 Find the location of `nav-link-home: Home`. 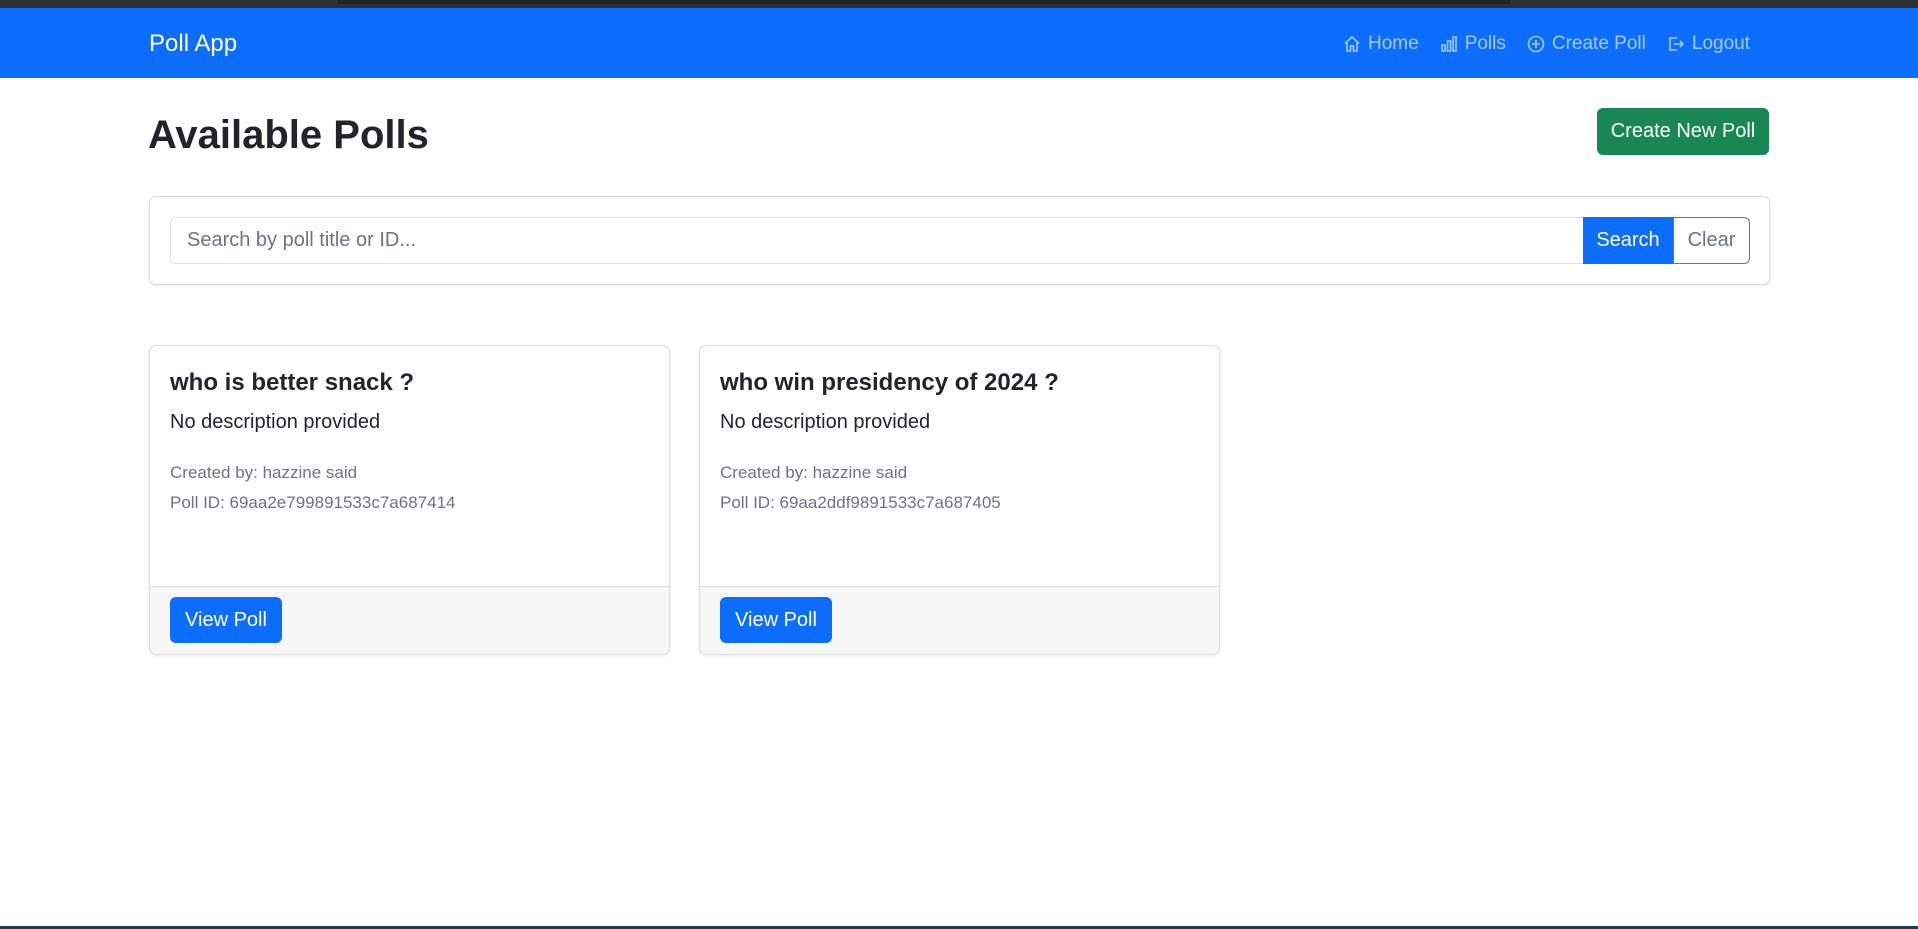

nav-link-home: Home is located at coordinates (1380, 44).